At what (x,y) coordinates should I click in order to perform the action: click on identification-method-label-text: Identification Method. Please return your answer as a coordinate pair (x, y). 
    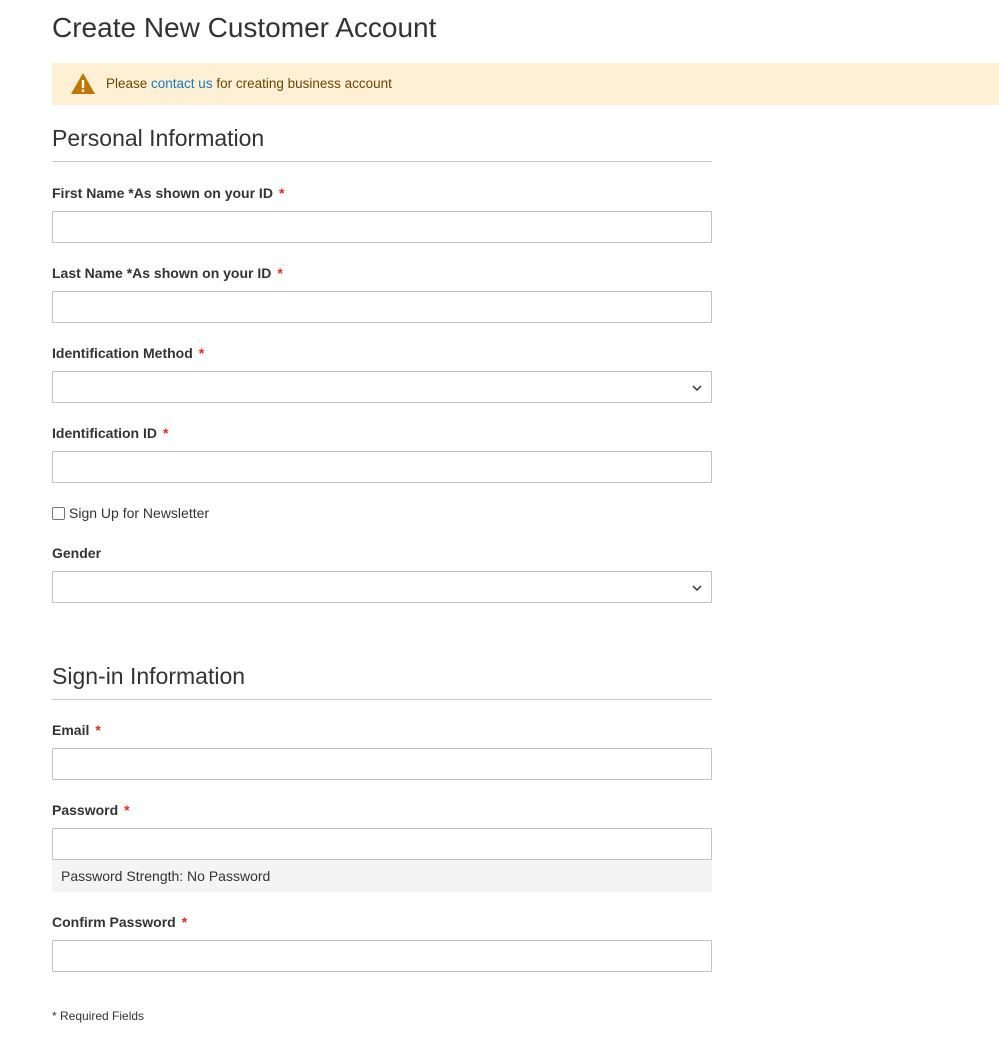
    Looking at the image, I should click on (122, 353).